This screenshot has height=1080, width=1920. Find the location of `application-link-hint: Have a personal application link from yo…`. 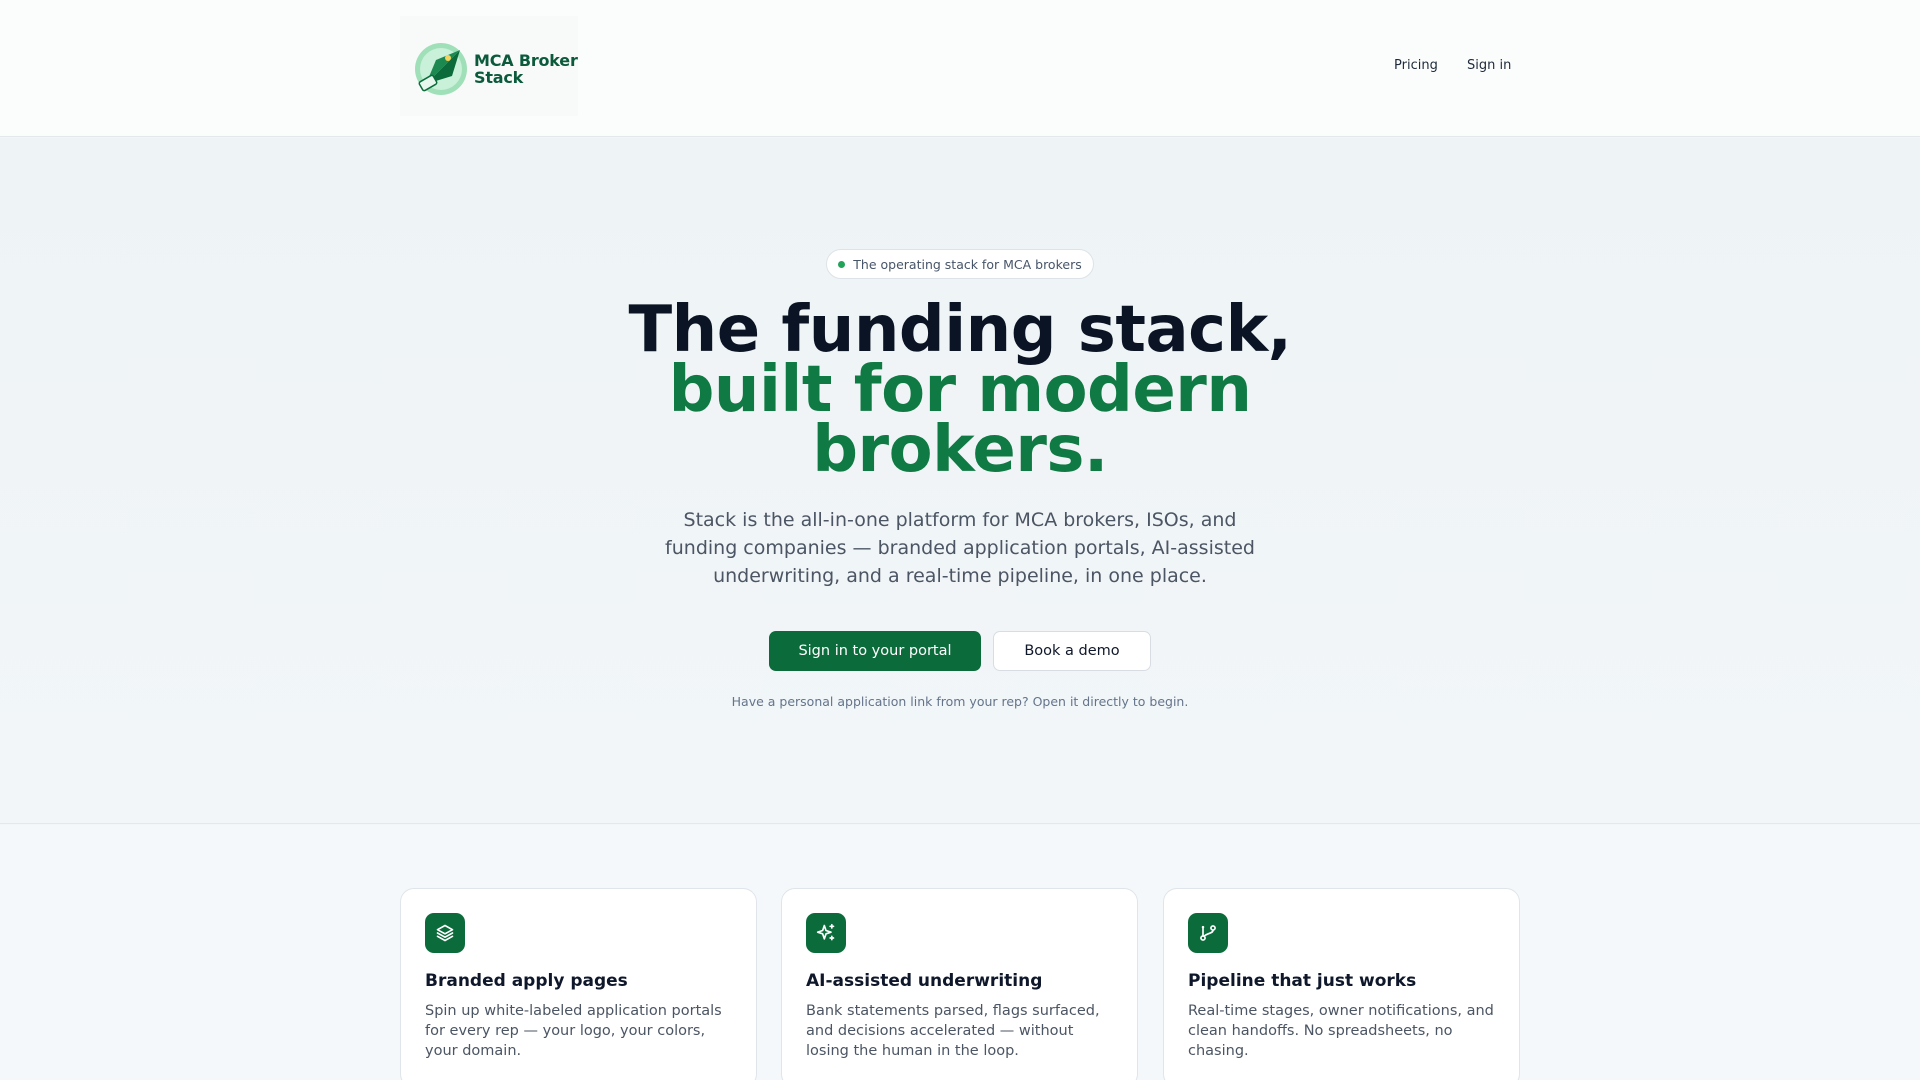

application-link-hint: Have a personal application link from yo… is located at coordinates (960, 701).